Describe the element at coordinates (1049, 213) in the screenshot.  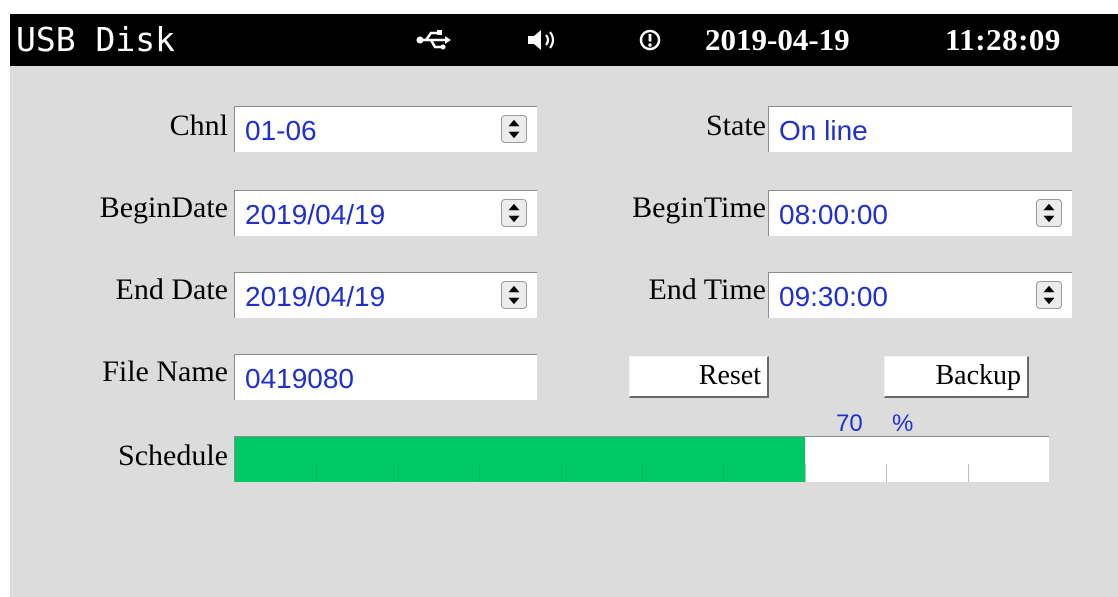
I see `begin-time-spinner` at that location.